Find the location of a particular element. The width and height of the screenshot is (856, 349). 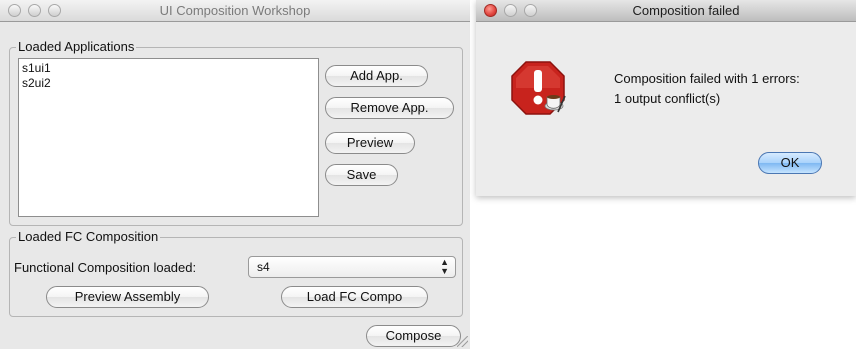

add-app-button: Add App. is located at coordinates (376, 76).